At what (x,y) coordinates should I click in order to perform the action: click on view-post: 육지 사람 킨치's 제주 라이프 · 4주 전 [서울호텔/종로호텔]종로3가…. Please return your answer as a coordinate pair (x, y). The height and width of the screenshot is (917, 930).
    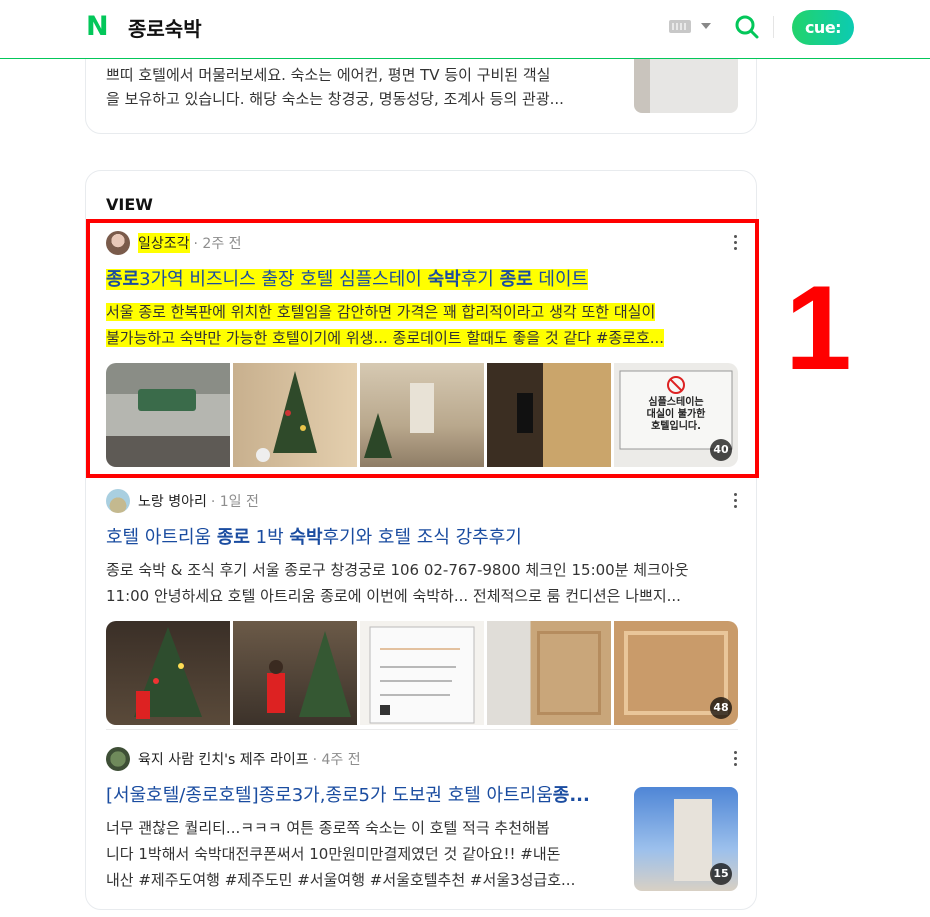
    Looking at the image, I should click on (422, 832).